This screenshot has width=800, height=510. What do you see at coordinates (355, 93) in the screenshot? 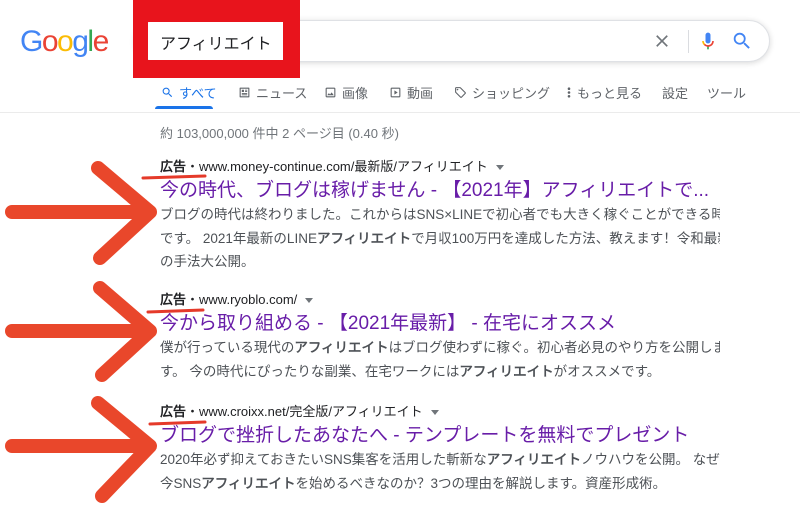
I see `tab-label: 画像` at bounding box center [355, 93].